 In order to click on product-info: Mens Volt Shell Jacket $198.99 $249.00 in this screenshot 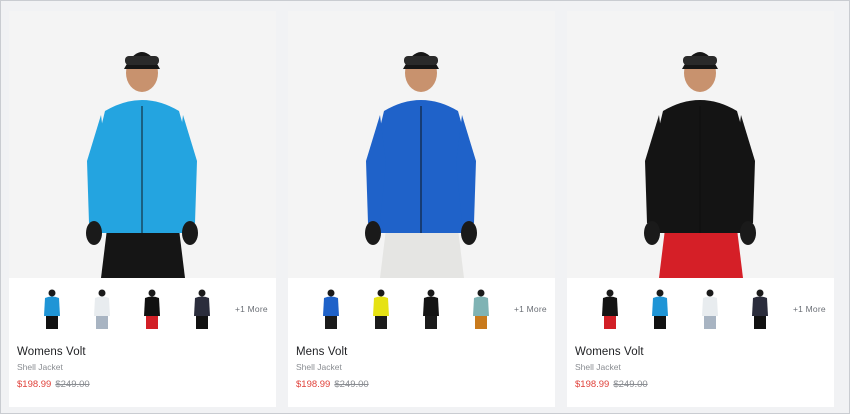, I will do `click(332, 368)`.